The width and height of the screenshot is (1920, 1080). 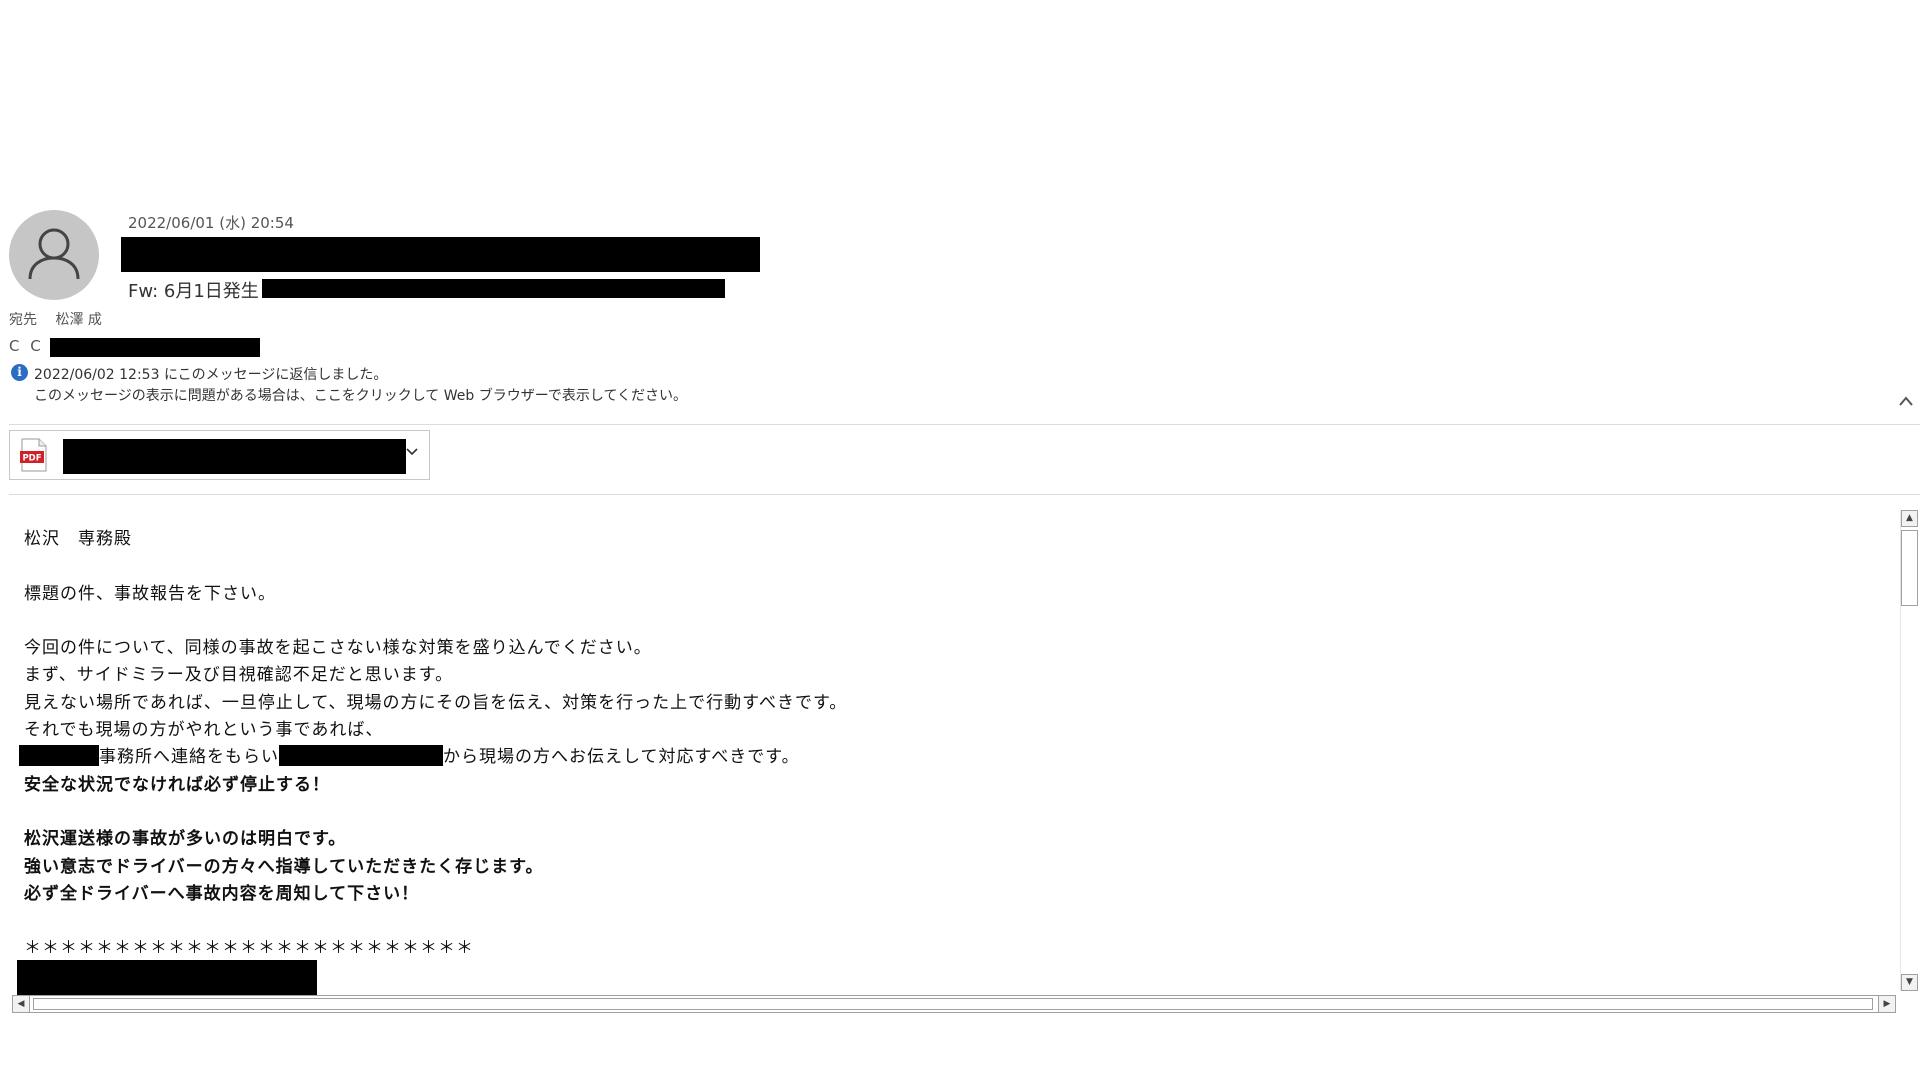 What do you see at coordinates (1886, 1004) in the screenshot?
I see `scroll-right-arrow-icon: ▶` at bounding box center [1886, 1004].